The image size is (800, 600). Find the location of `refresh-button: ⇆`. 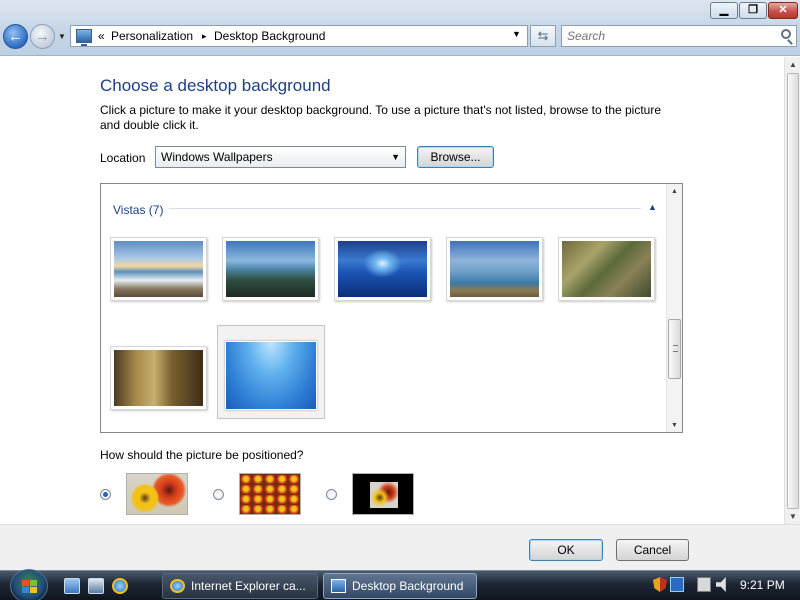

refresh-button: ⇆ is located at coordinates (543, 36).